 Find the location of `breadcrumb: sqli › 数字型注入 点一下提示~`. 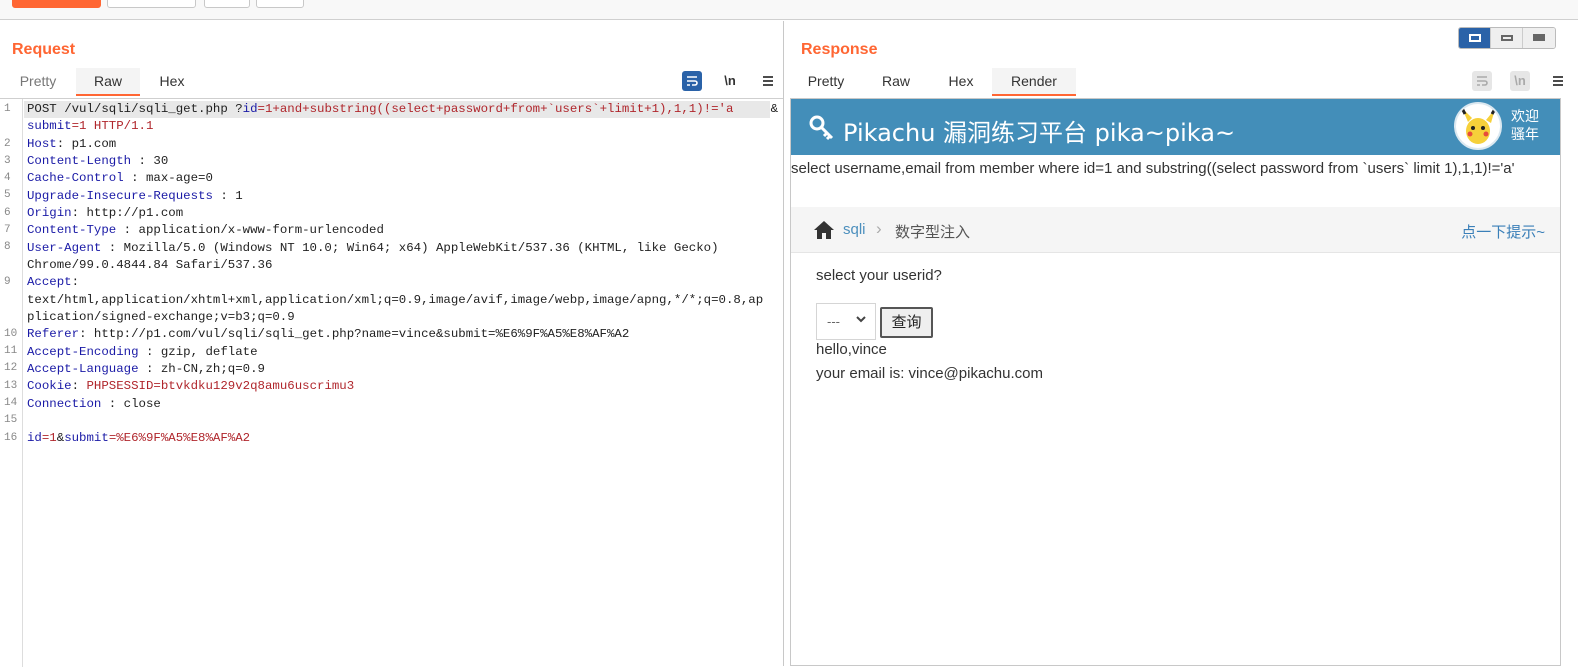

breadcrumb: sqli › 数字型注入 点一下提示~ is located at coordinates (1175, 230).